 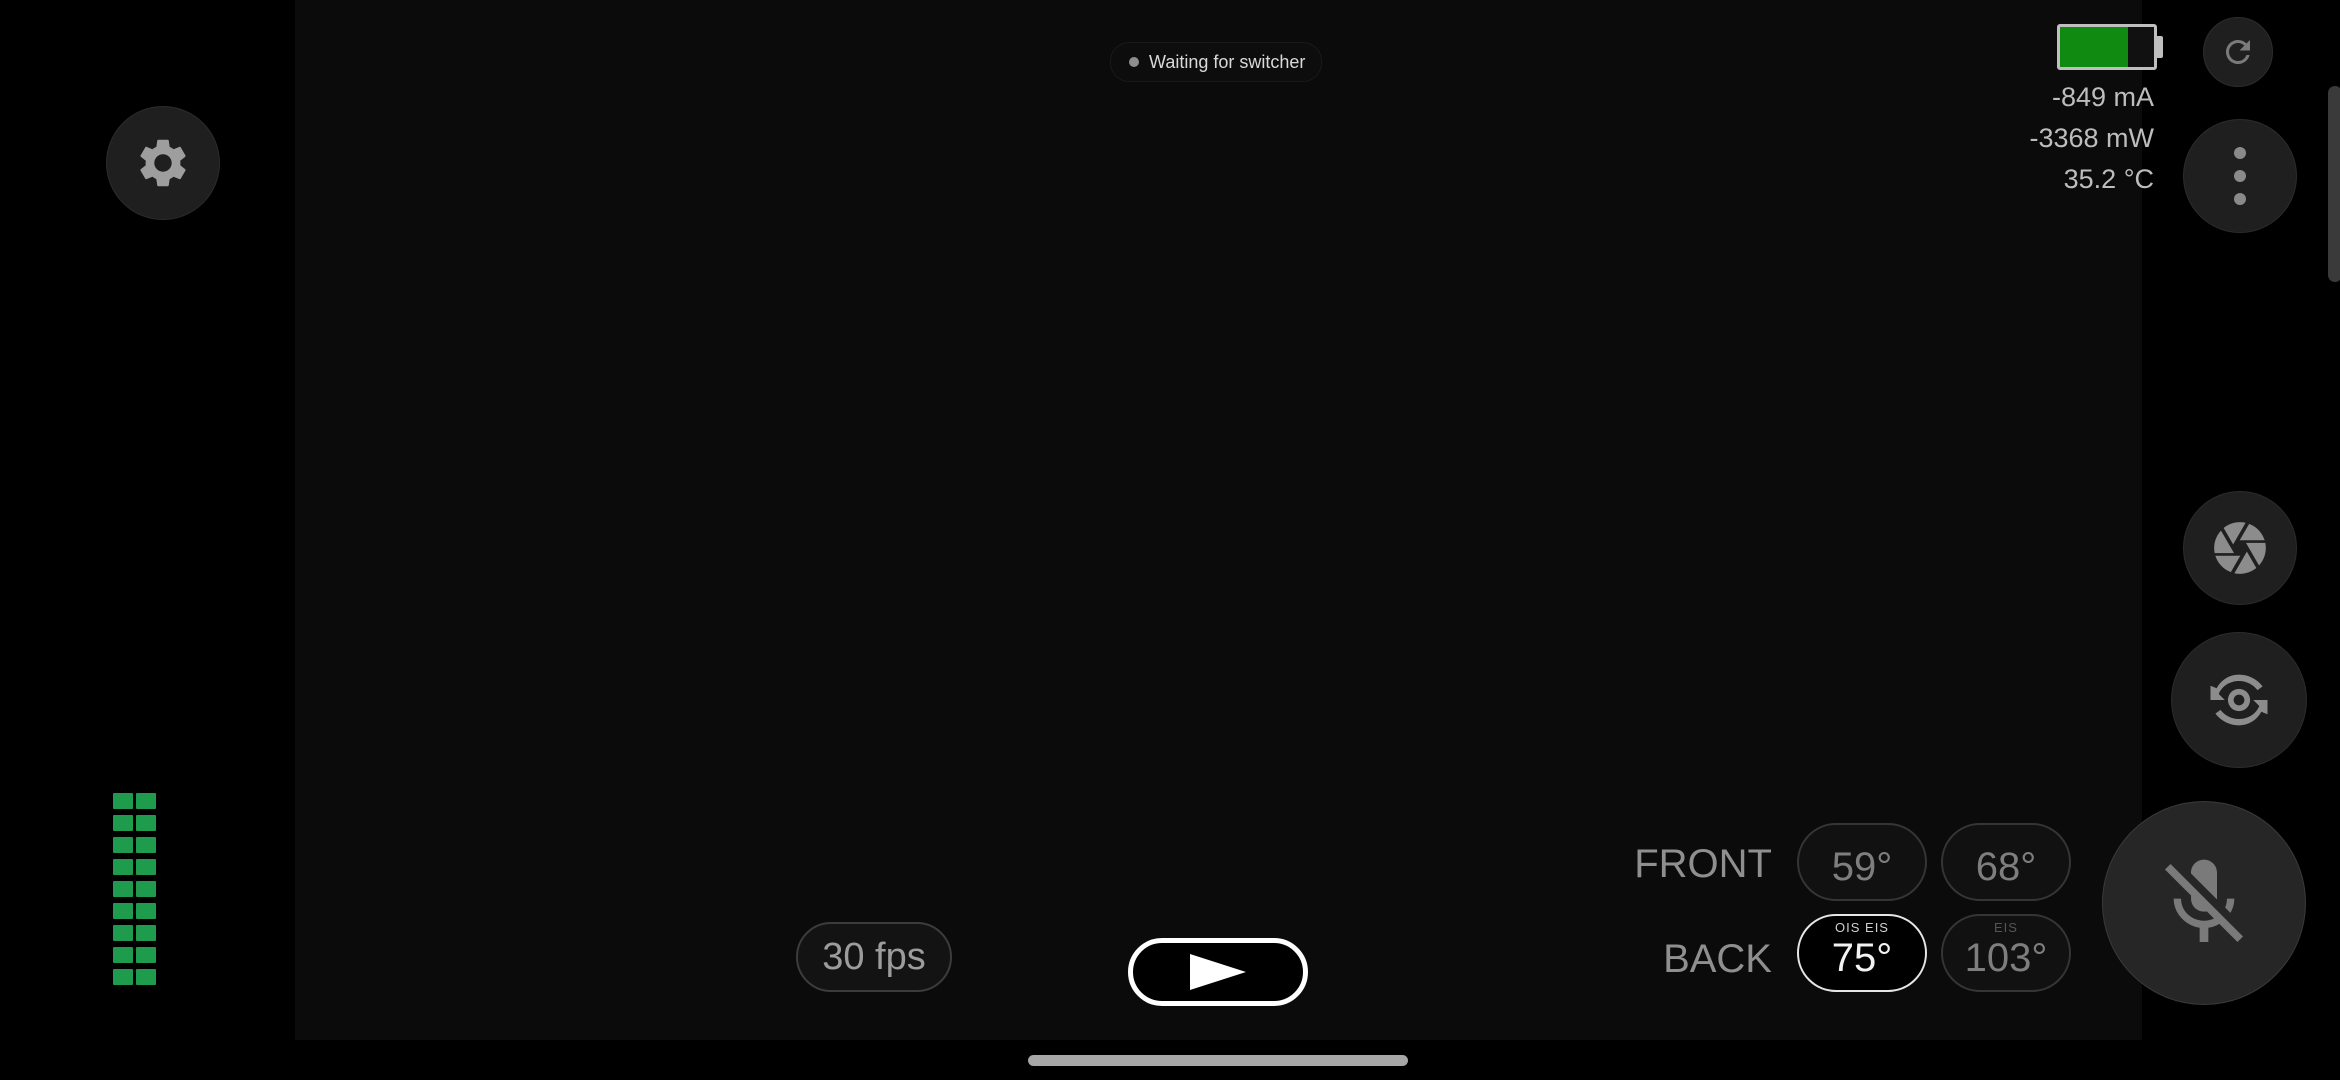 What do you see at coordinates (1227, 61) in the screenshot?
I see `status-label: Waiting for switcher` at bounding box center [1227, 61].